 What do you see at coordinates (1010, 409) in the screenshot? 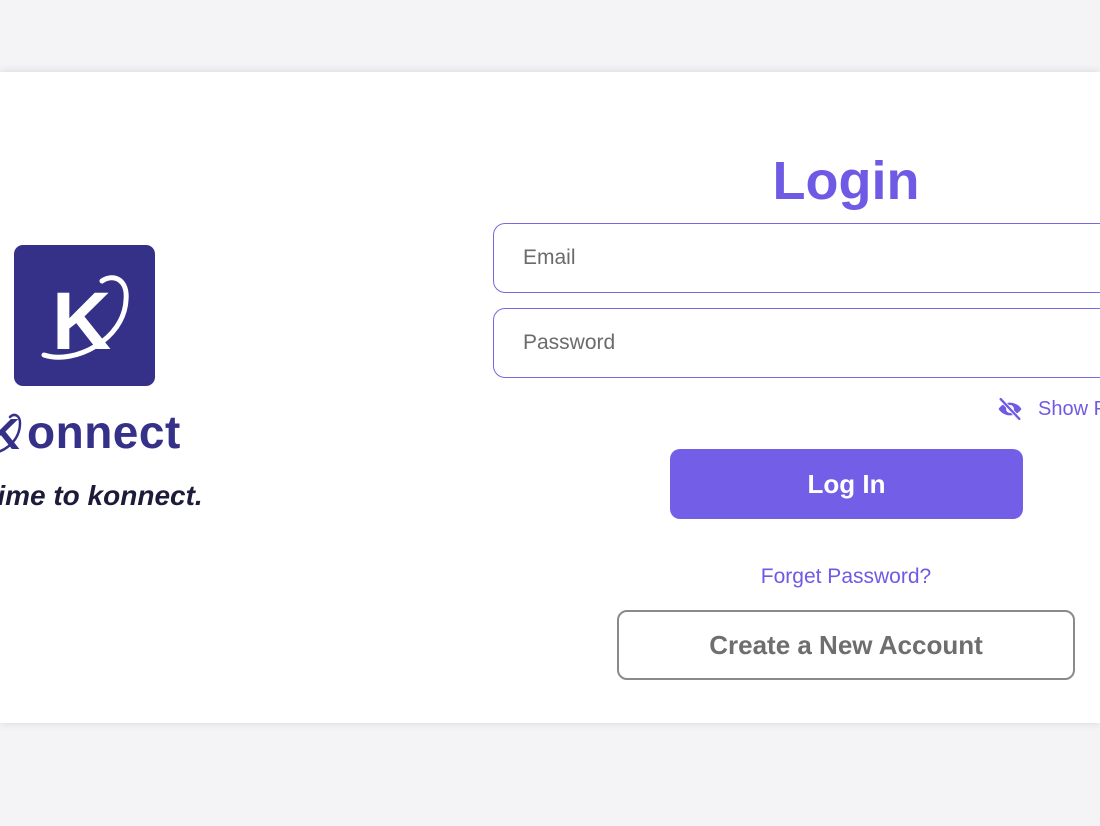
I see `eye-off-icon` at bounding box center [1010, 409].